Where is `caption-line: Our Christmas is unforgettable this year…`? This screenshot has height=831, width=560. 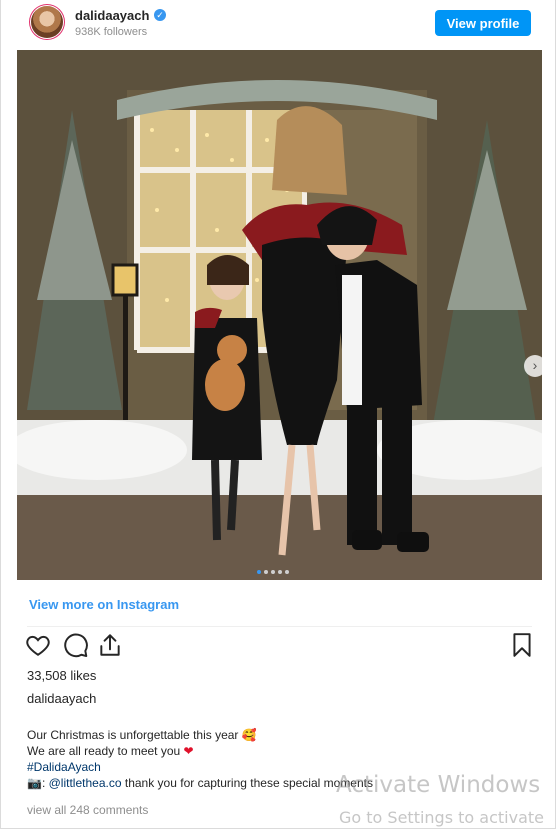
caption-line: Our Christmas is unforgettable this year… is located at coordinates (237, 735).